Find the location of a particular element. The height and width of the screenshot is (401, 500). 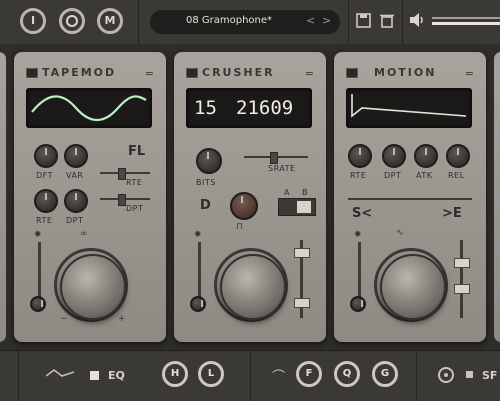

b-label: B is located at coordinates (305, 192).